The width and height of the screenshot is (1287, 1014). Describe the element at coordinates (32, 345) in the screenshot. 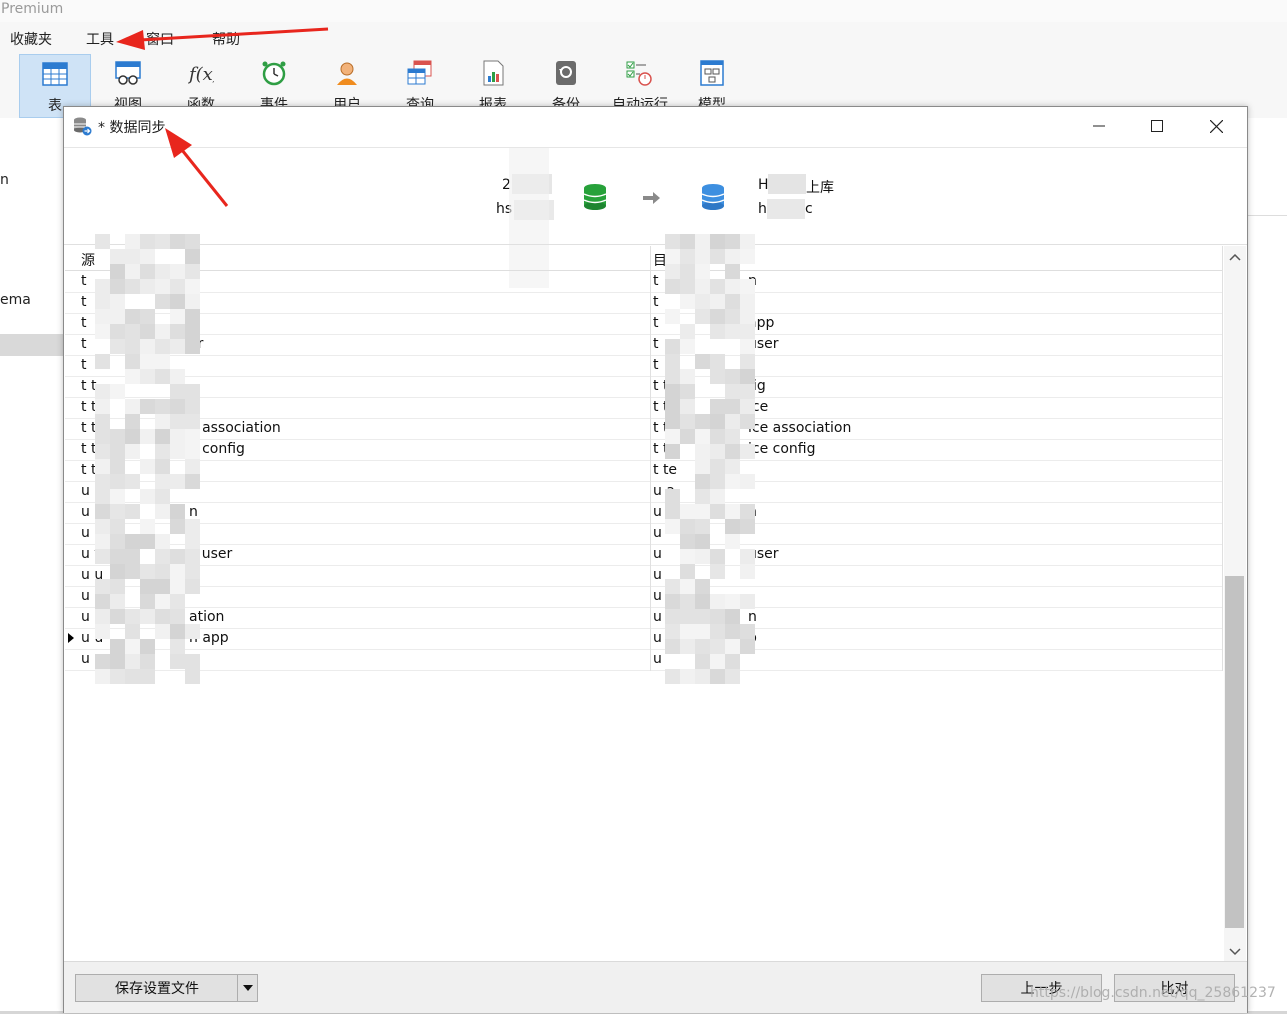

I see `sidebar-selected-row` at that location.